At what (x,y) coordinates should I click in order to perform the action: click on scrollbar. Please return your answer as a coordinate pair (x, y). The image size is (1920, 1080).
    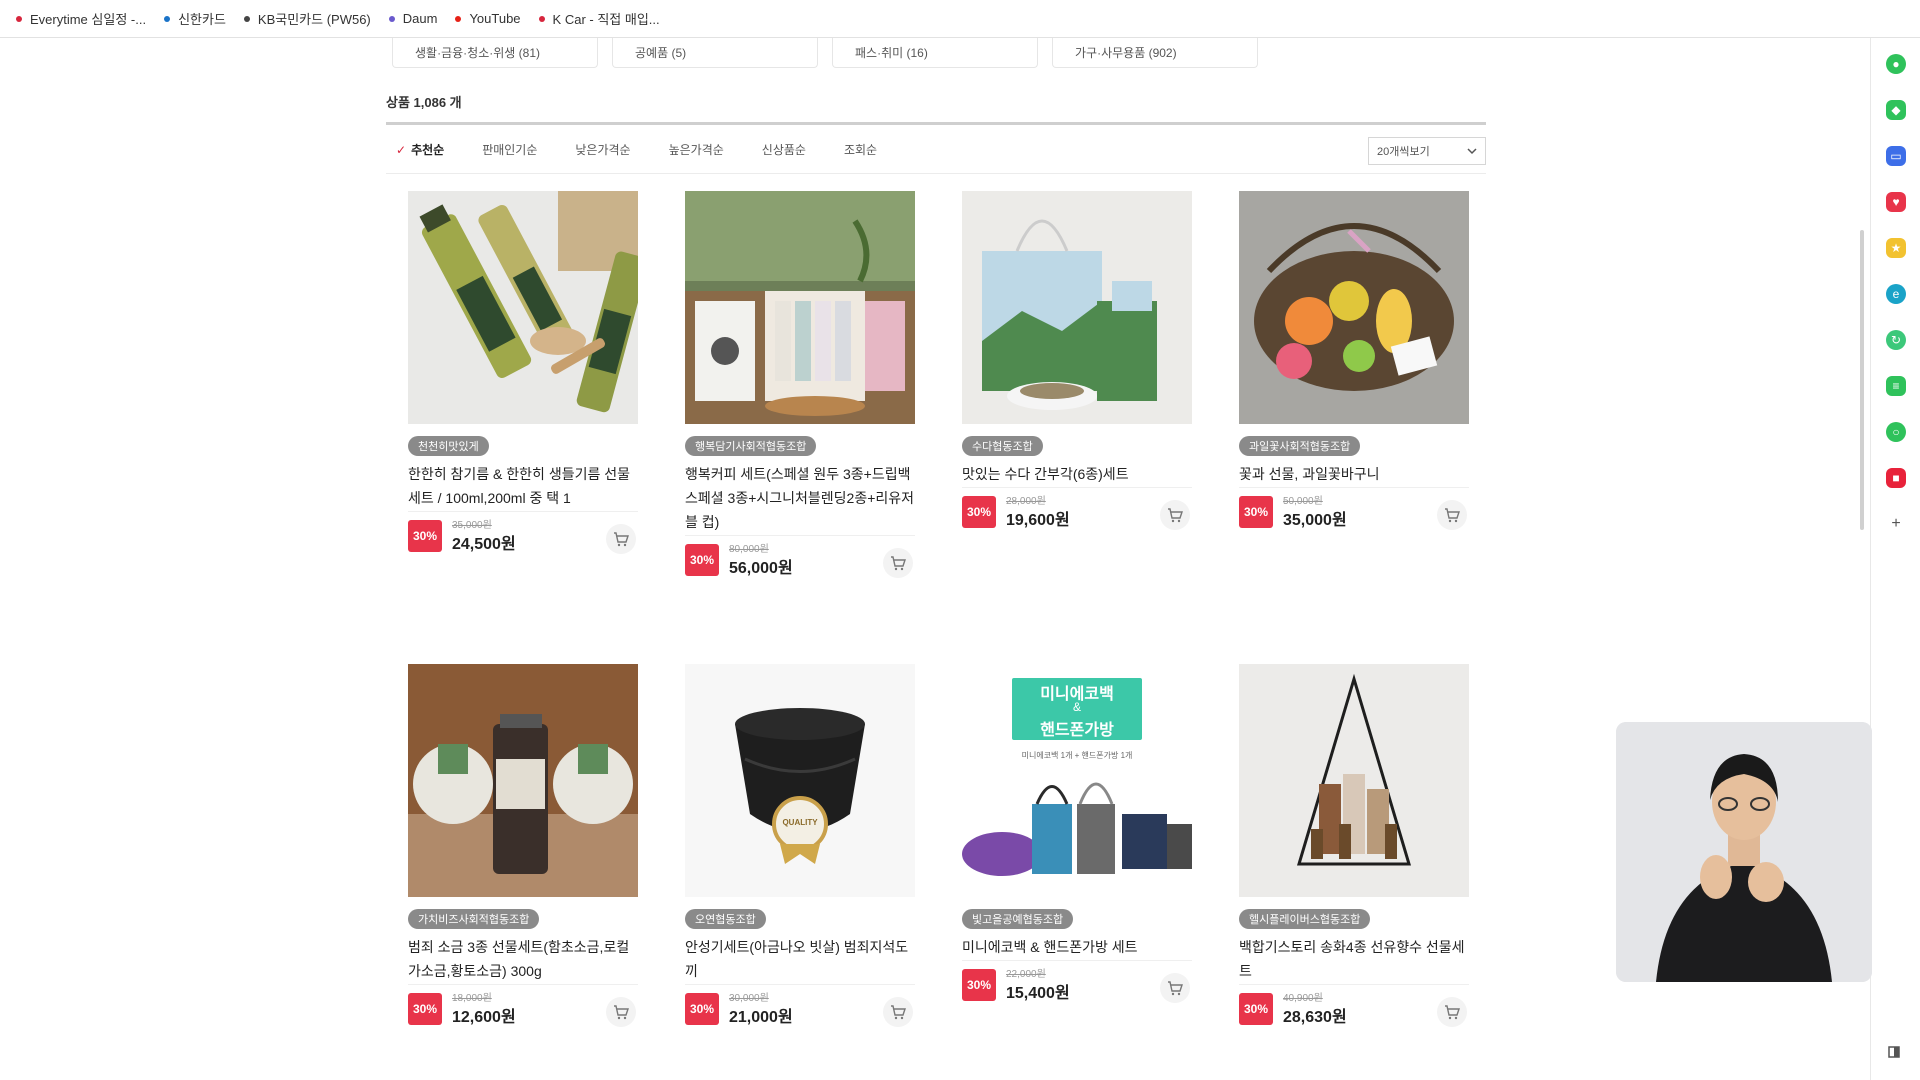
    Looking at the image, I should click on (1862, 380).